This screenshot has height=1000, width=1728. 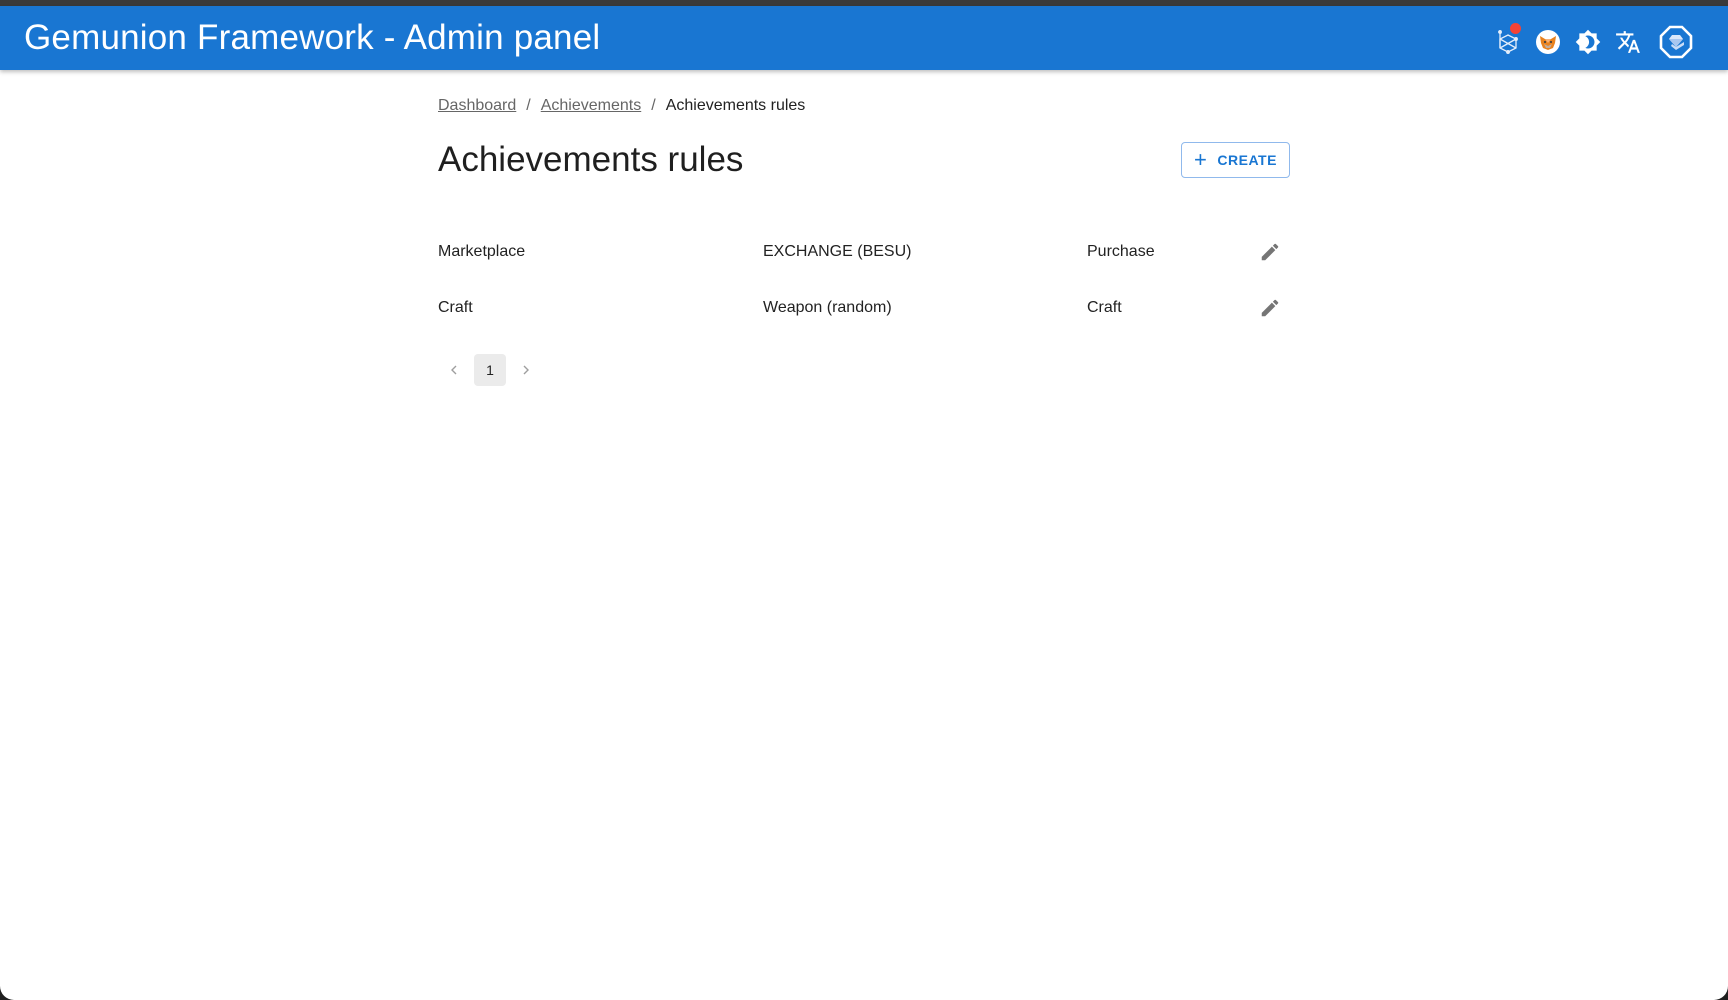 I want to click on pagination: 1, so click(x=490, y=370).